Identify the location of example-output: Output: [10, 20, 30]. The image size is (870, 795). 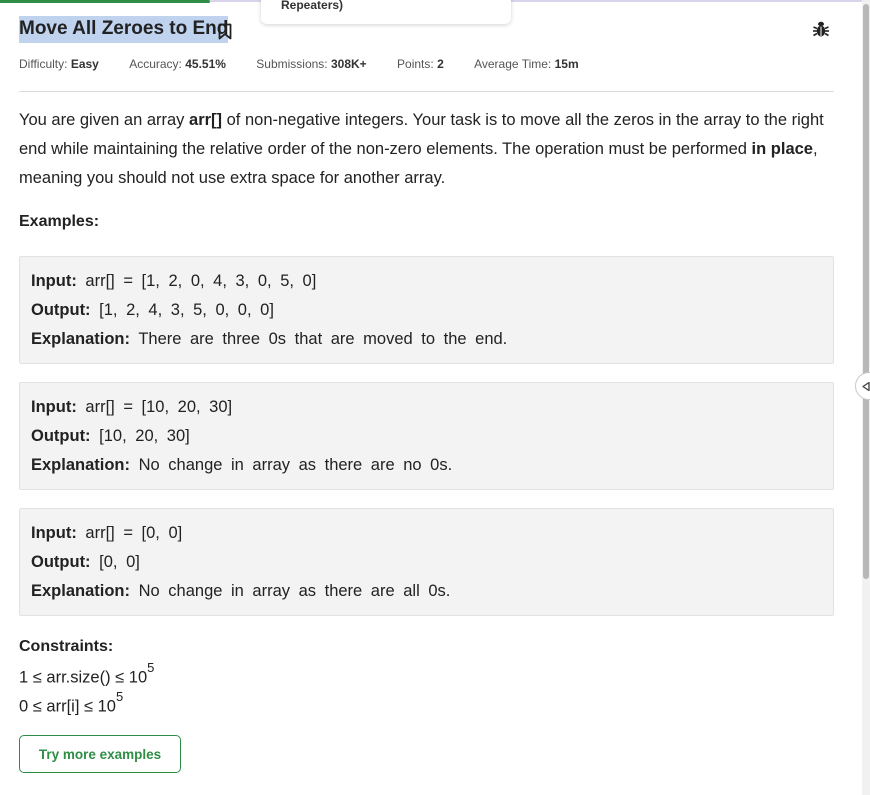
(426, 436).